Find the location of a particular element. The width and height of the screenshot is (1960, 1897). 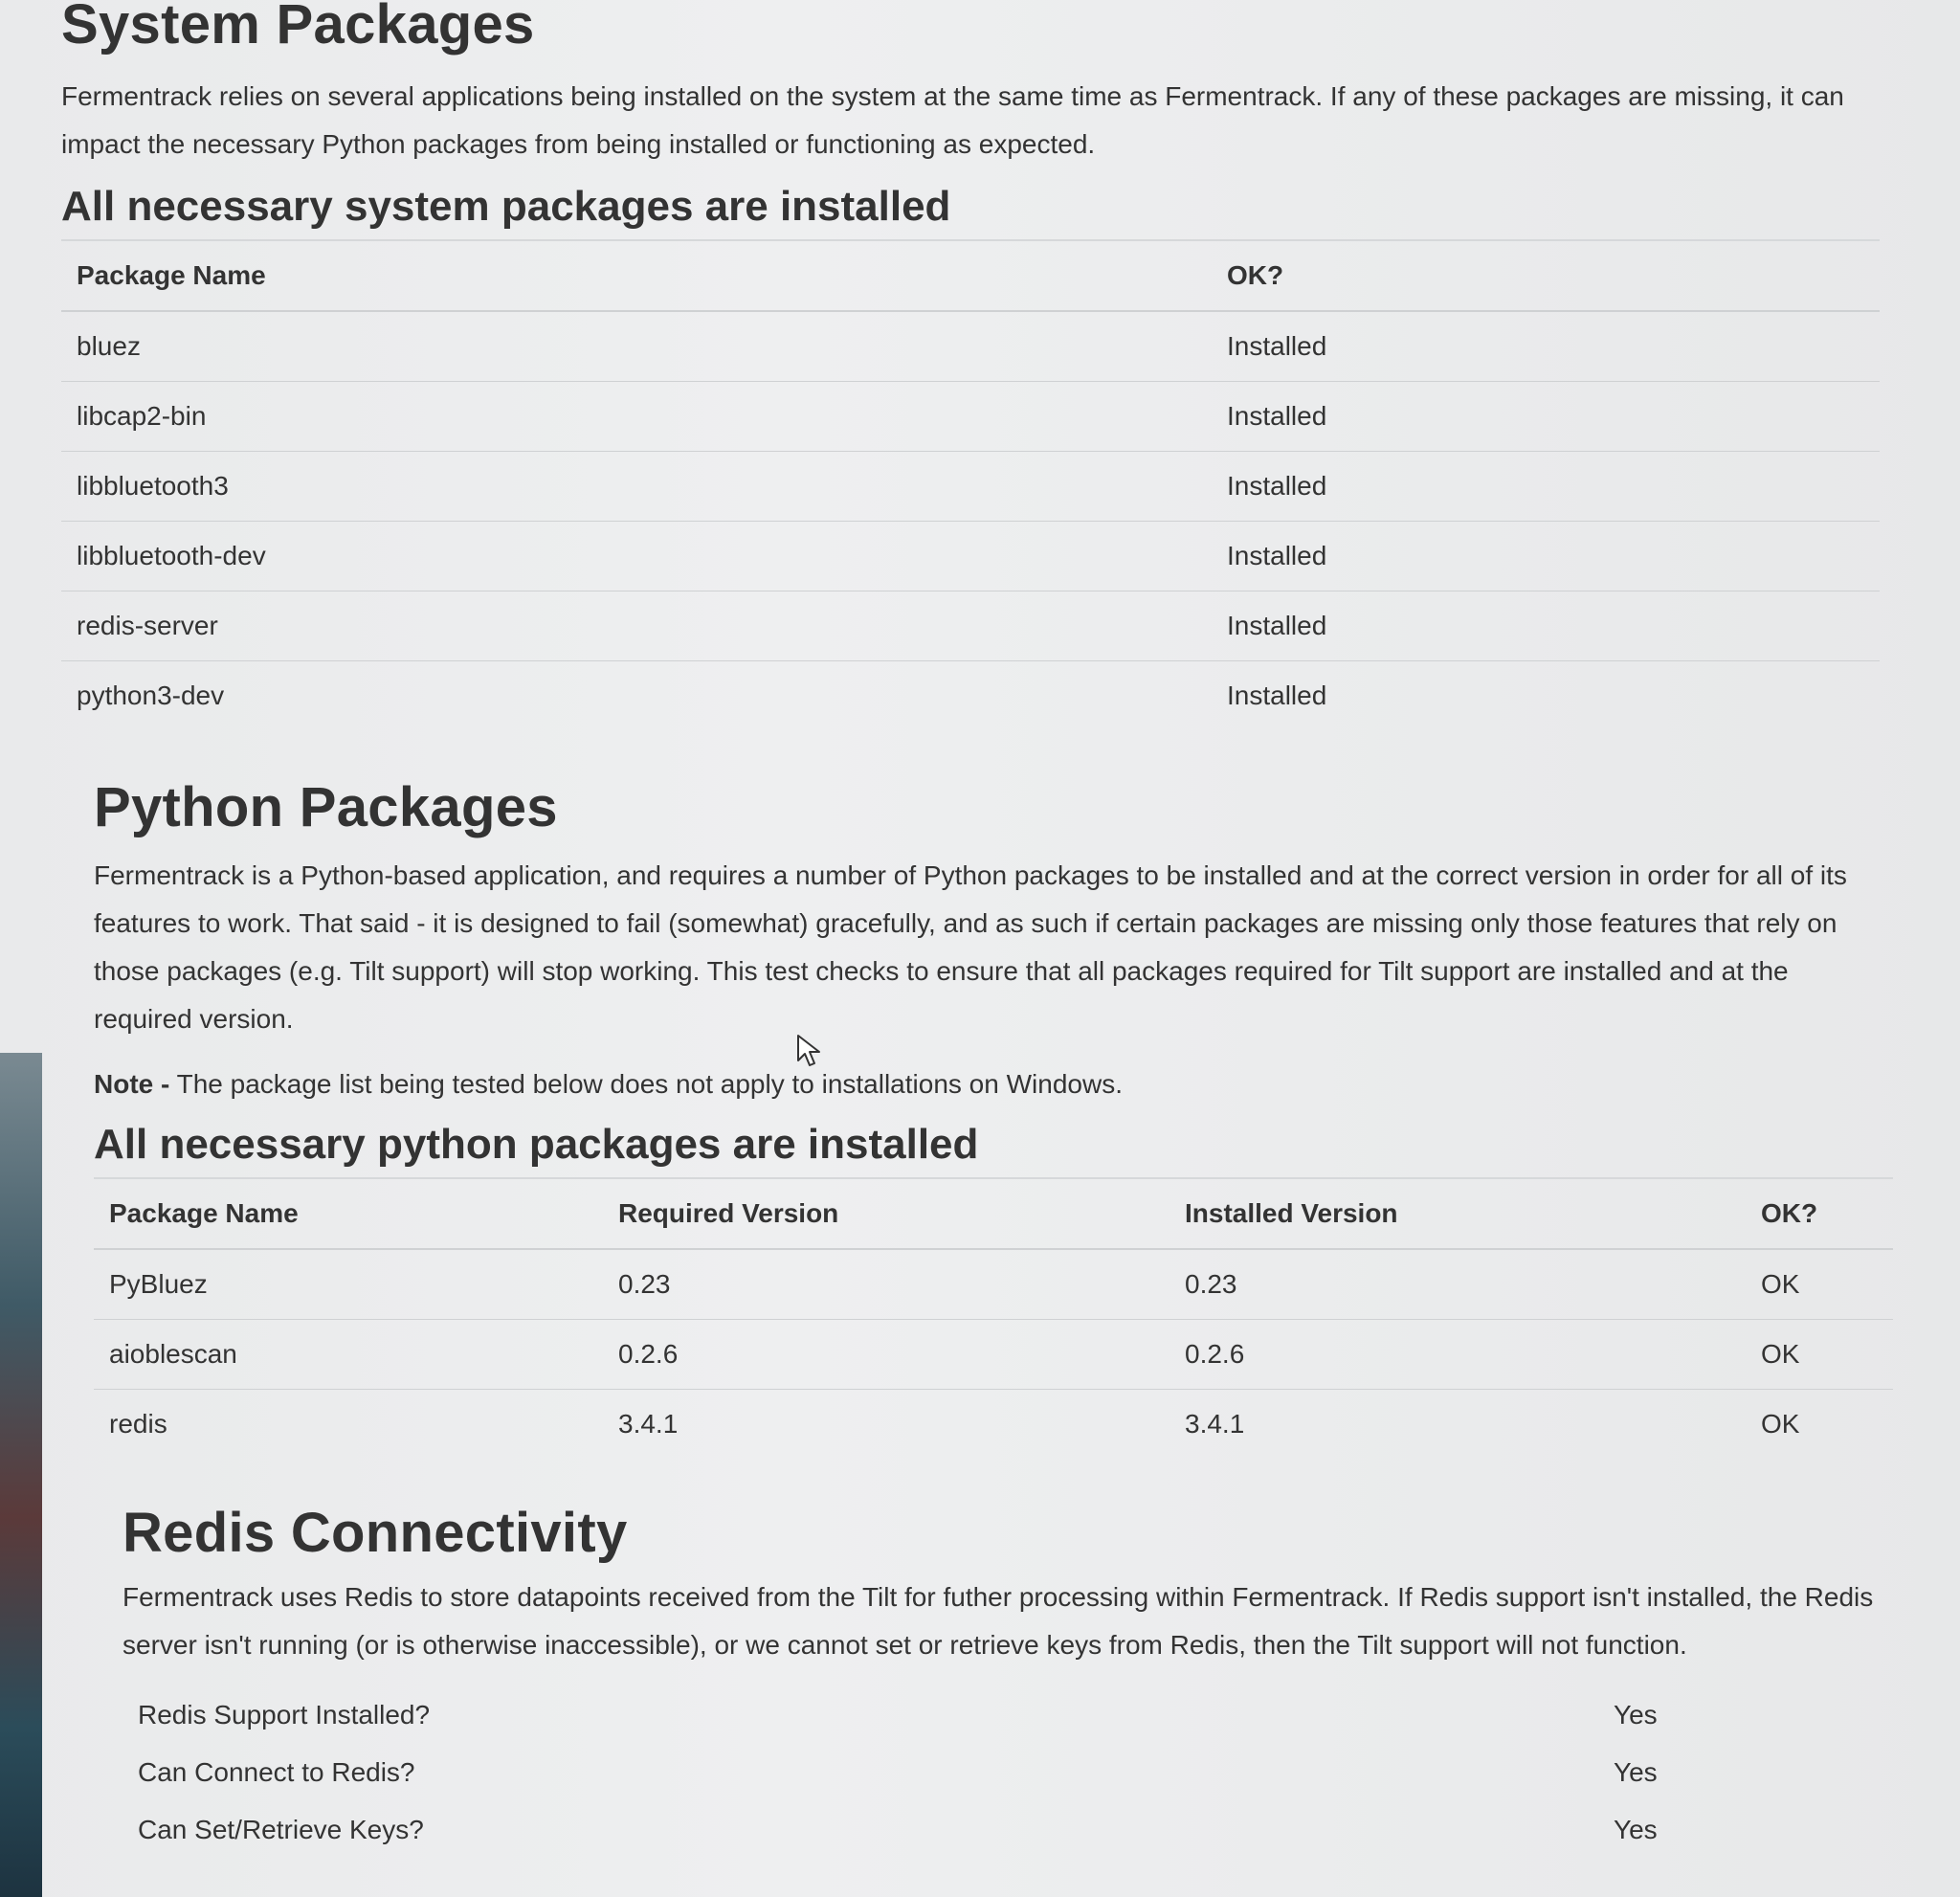

note-label: Note - is located at coordinates (132, 1083).